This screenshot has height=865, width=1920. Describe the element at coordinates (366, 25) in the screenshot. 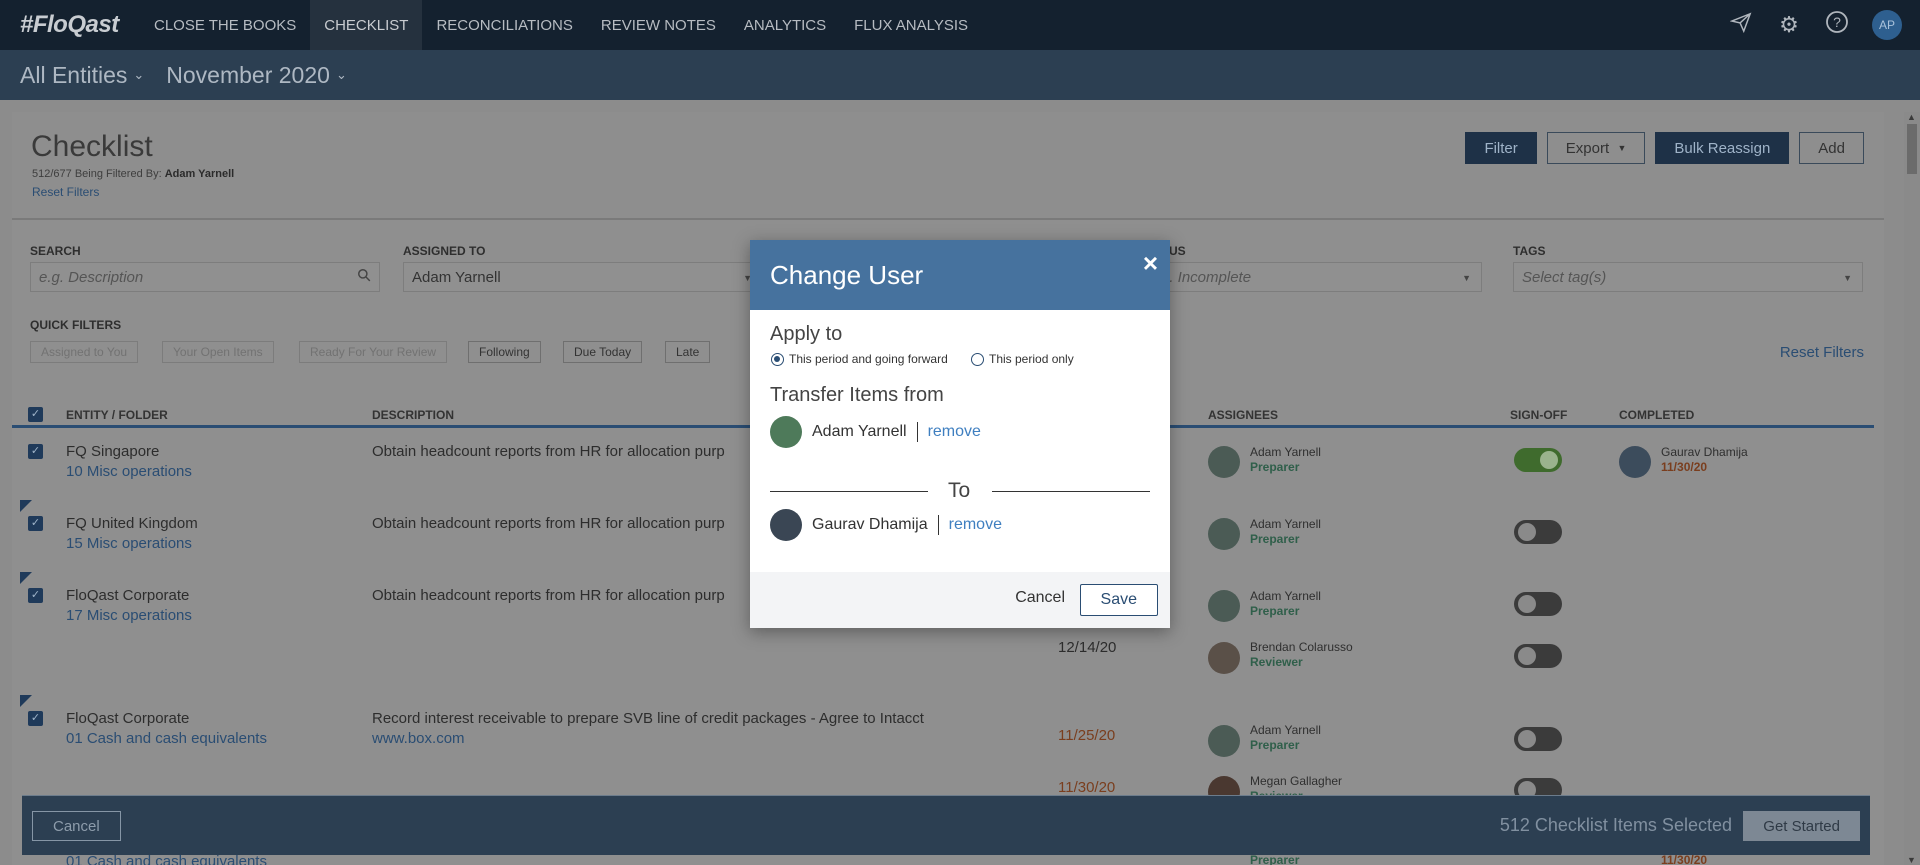

I see `nav-checklist: CHECKLIST` at that location.